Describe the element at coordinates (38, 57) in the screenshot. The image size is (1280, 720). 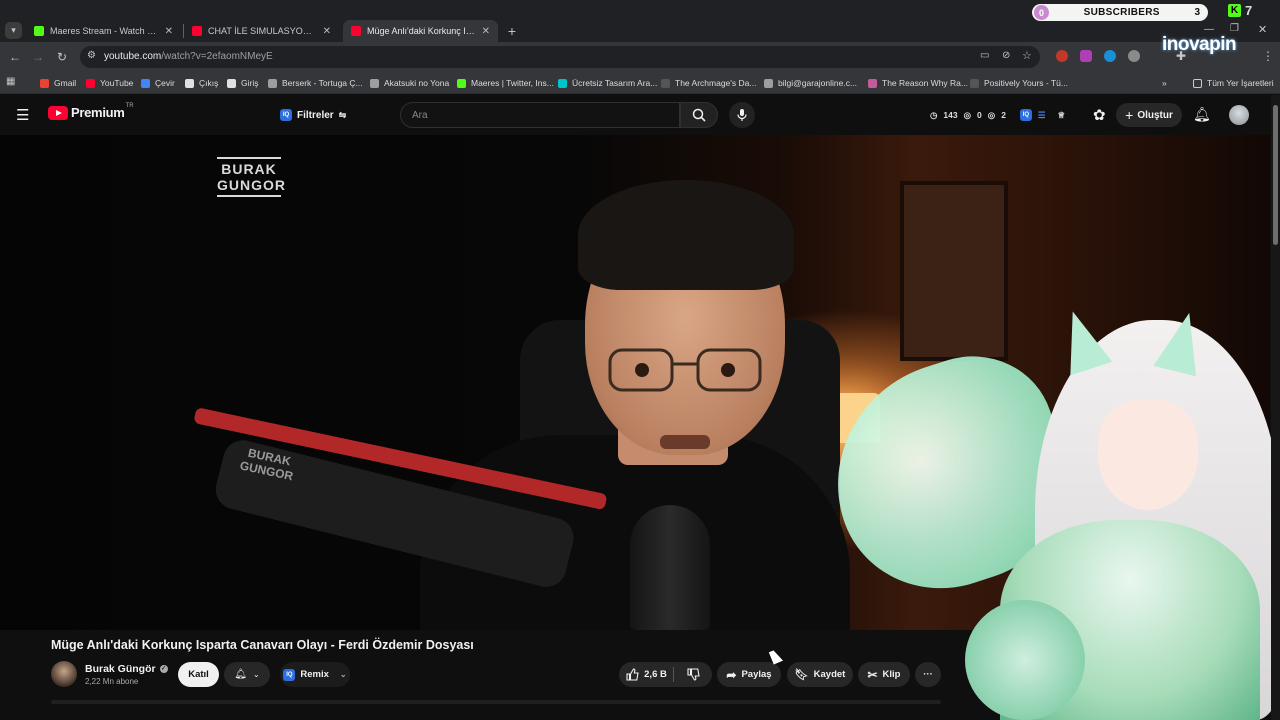
I see `forward-icon: →` at that location.